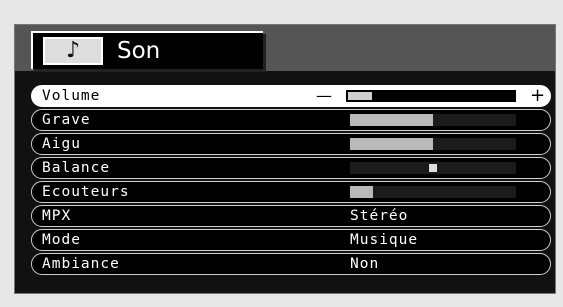 This screenshot has width=563, height=307. I want to click on menu-item-label: Mode, so click(61, 240).